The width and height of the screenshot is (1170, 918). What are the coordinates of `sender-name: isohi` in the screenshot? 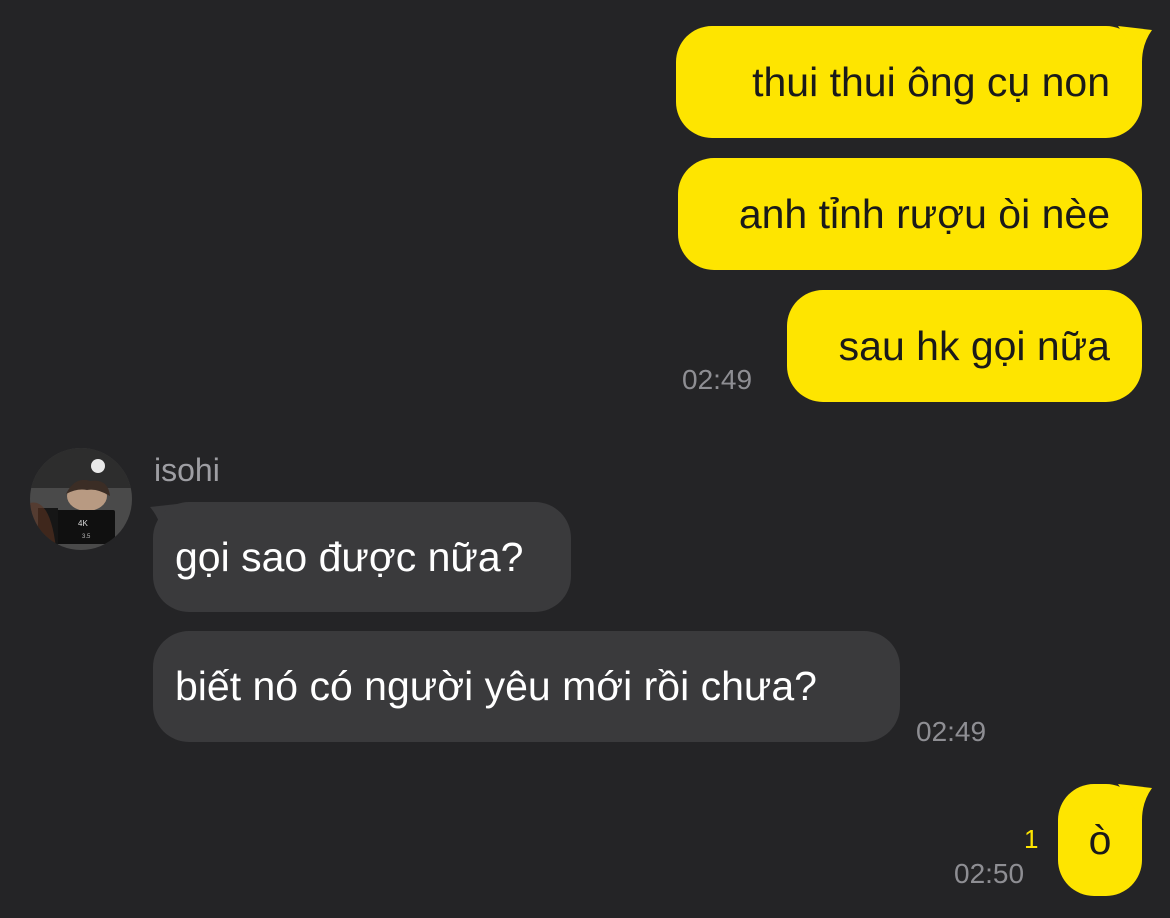 It's located at (187, 470).